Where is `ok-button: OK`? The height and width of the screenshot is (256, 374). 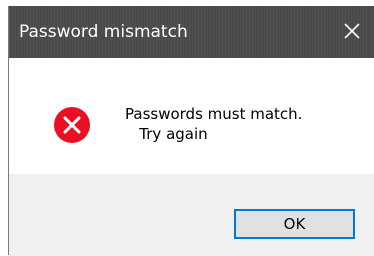
ok-button: OK is located at coordinates (294, 224).